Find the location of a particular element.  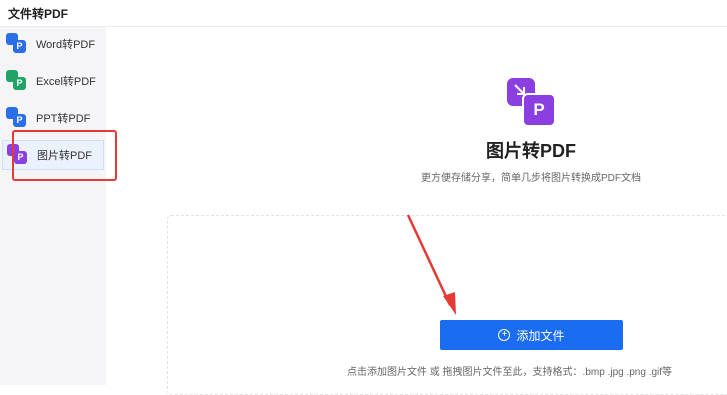

page-subtitle: 更方便存储分享，简单几步将图片转换成PDF文档 is located at coordinates (531, 178).